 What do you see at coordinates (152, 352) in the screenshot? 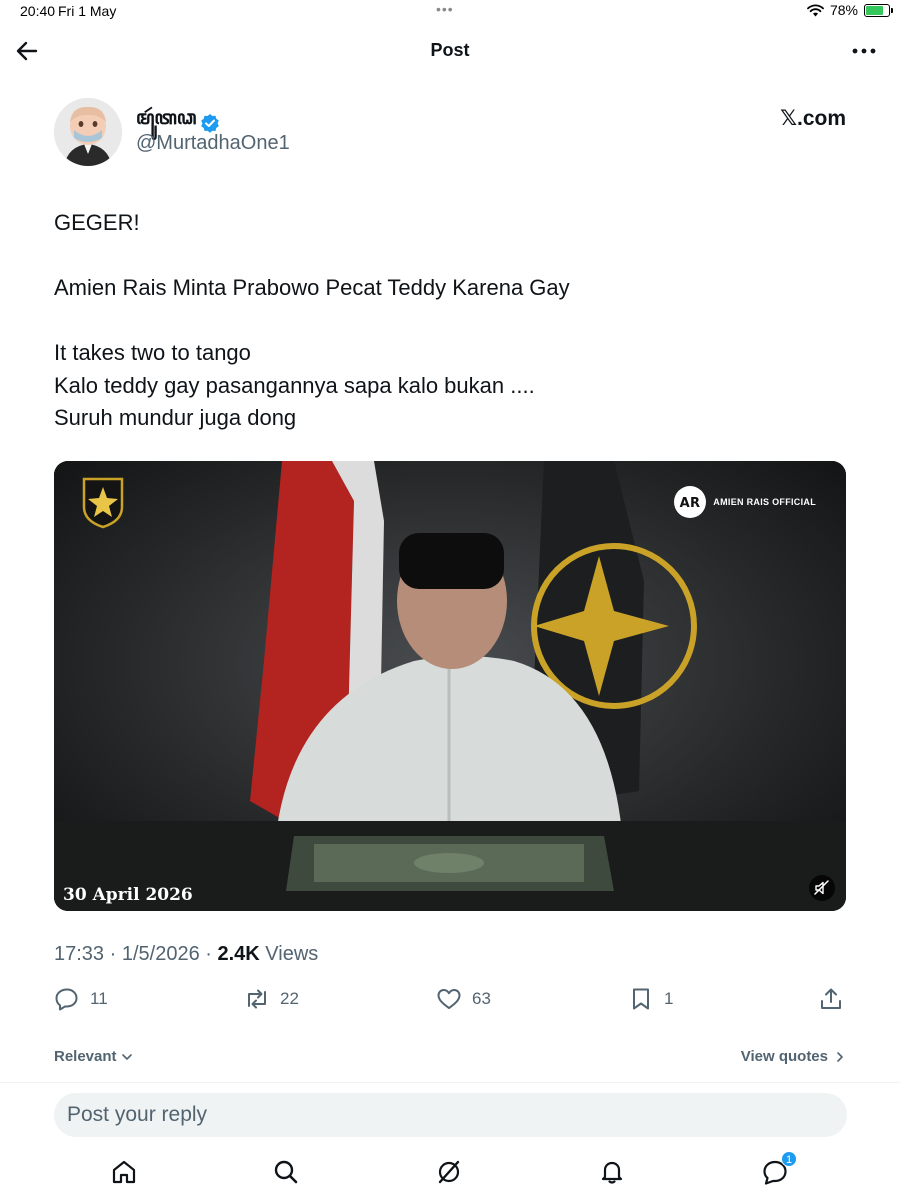
I see `tweet-text-line: It takes two to tango` at bounding box center [152, 352].